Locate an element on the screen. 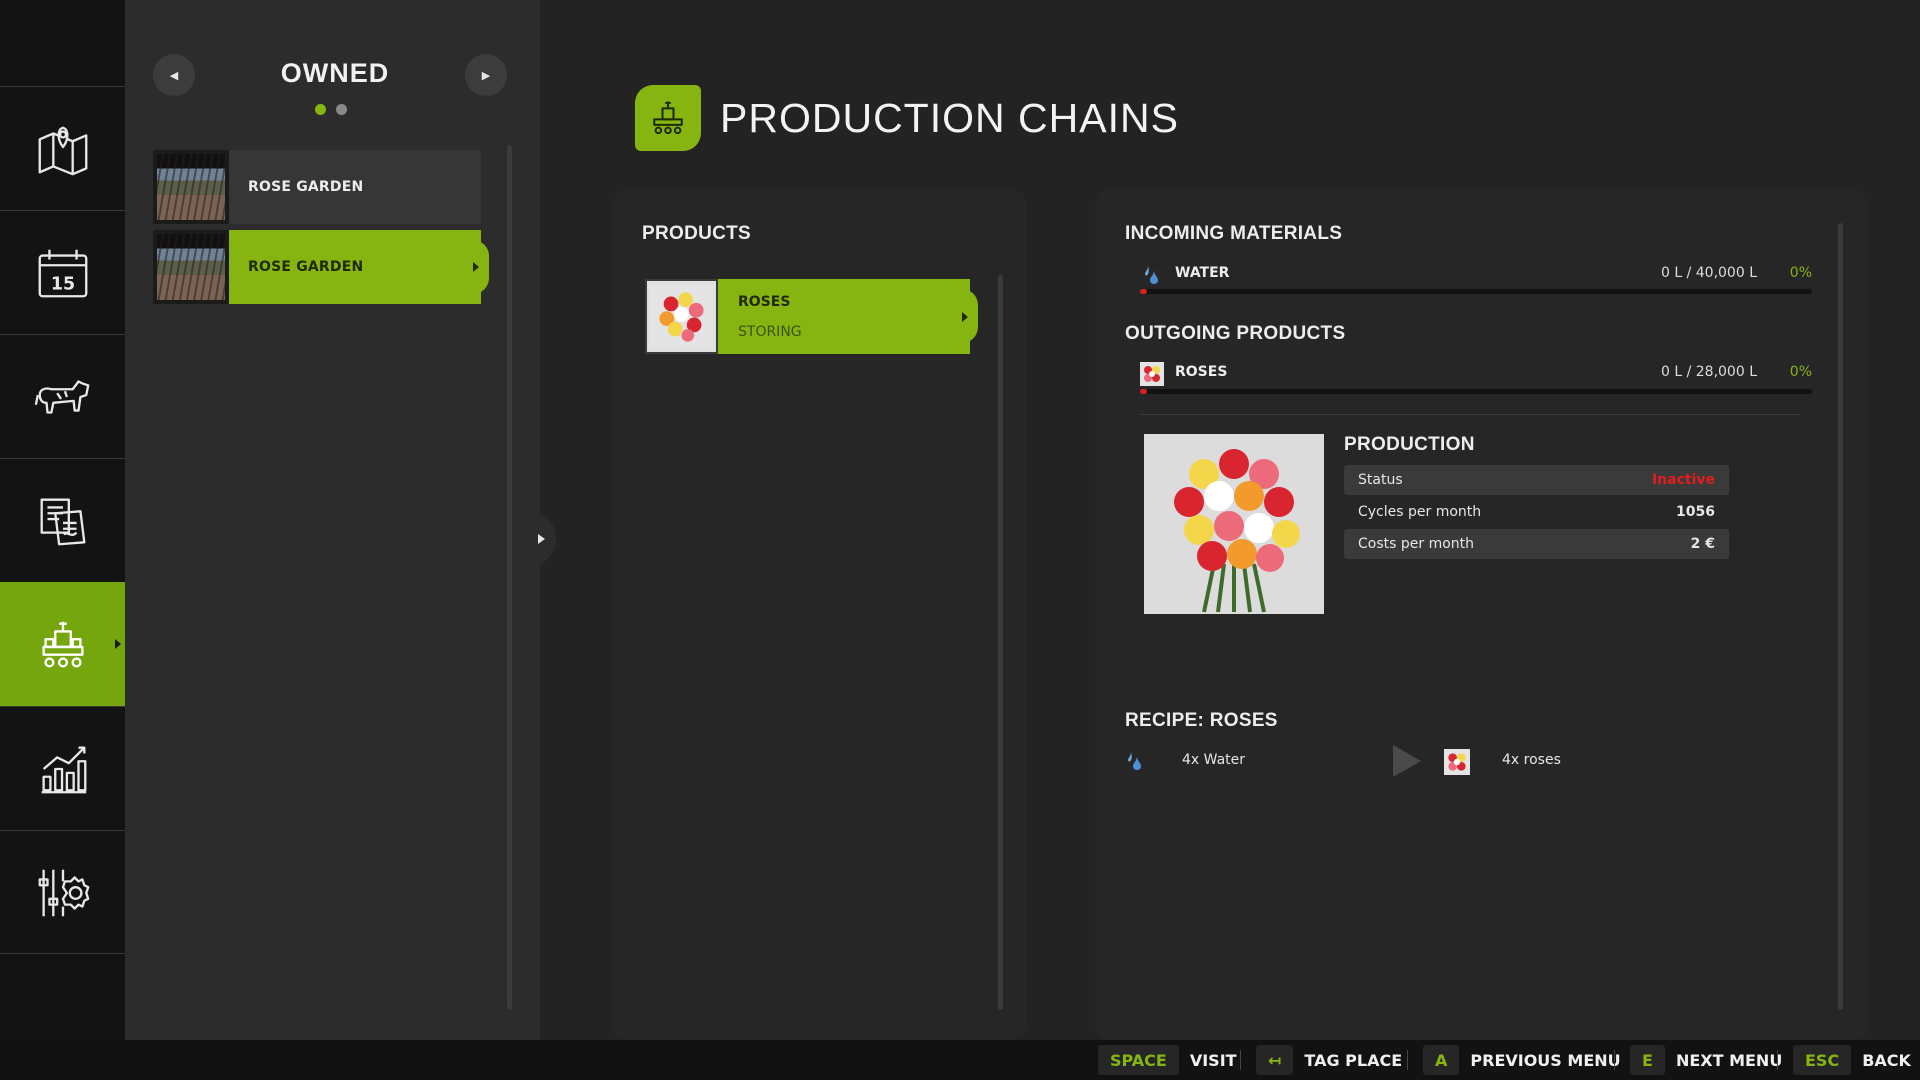 The width and height of the screenshot is (1920, 1080). animals-icon is located at coordinates (61, 396).